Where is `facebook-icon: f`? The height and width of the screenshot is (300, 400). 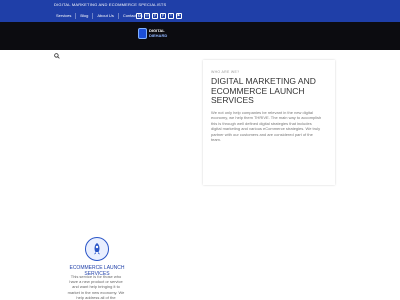 facebook-icon: f is located at coordinates (139, 16).